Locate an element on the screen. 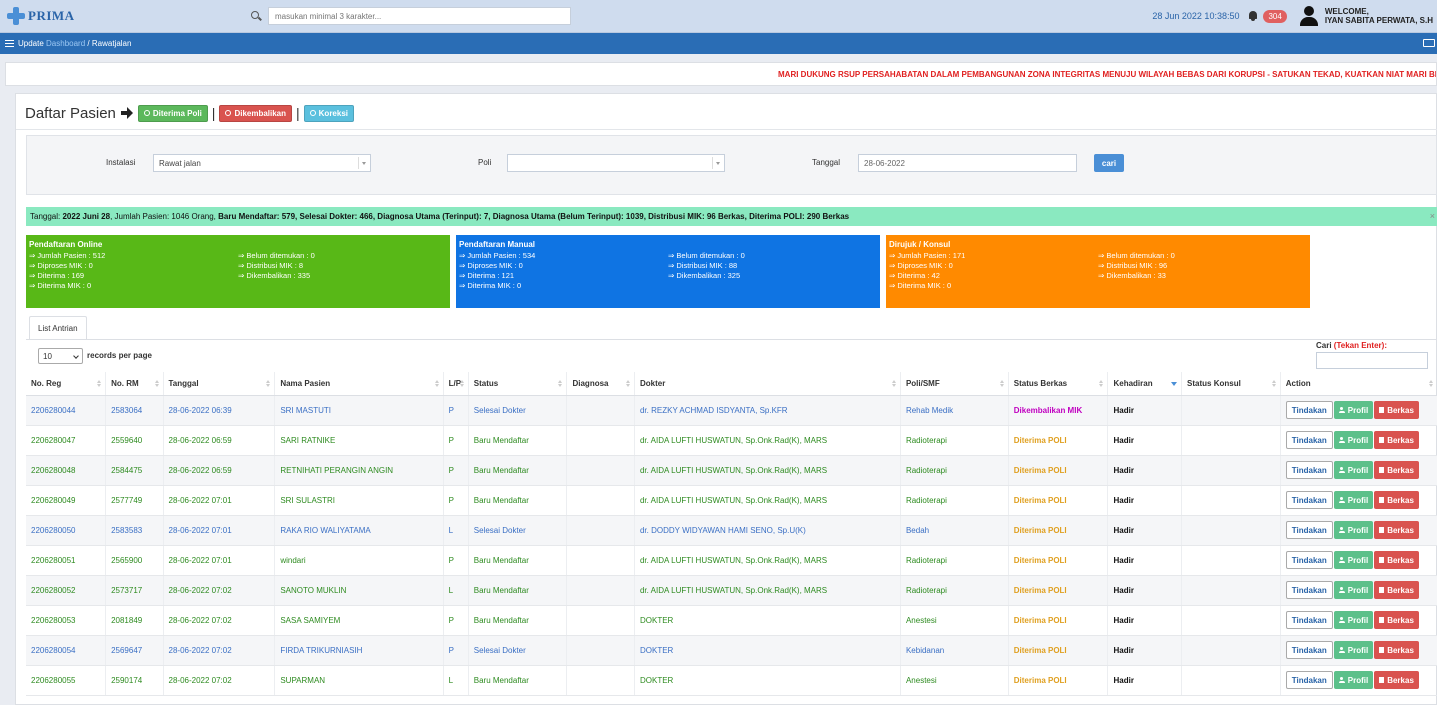 The image size is (1437, 705). column-header-label: Diagnosa is located at coordinates (590, 383).